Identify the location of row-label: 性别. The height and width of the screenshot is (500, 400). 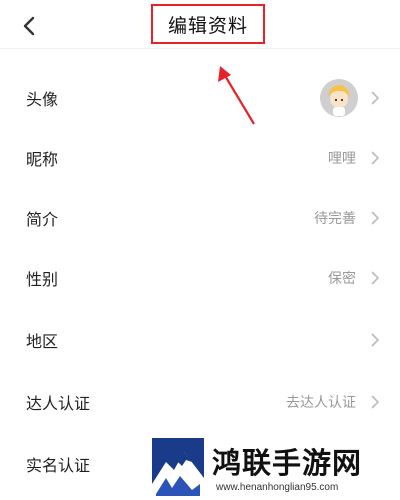
(42, 279).